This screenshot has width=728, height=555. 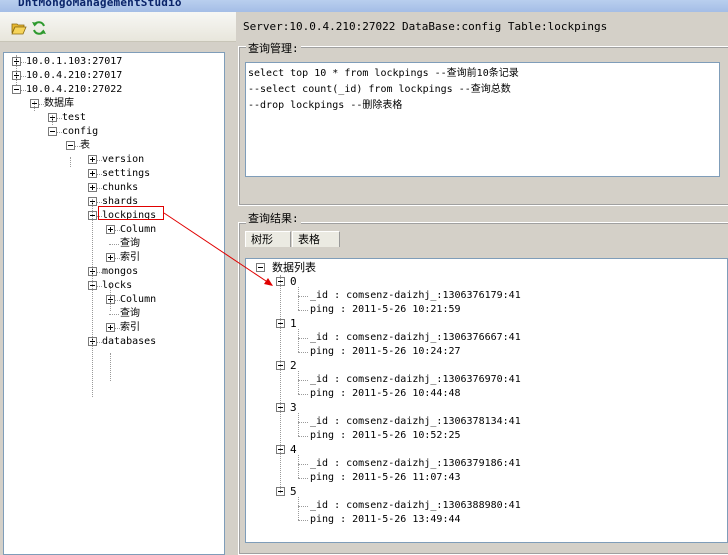 I want to click on record-field-ping: ping : 2011-5-26 11:07:43, so click(x=481, y=478).